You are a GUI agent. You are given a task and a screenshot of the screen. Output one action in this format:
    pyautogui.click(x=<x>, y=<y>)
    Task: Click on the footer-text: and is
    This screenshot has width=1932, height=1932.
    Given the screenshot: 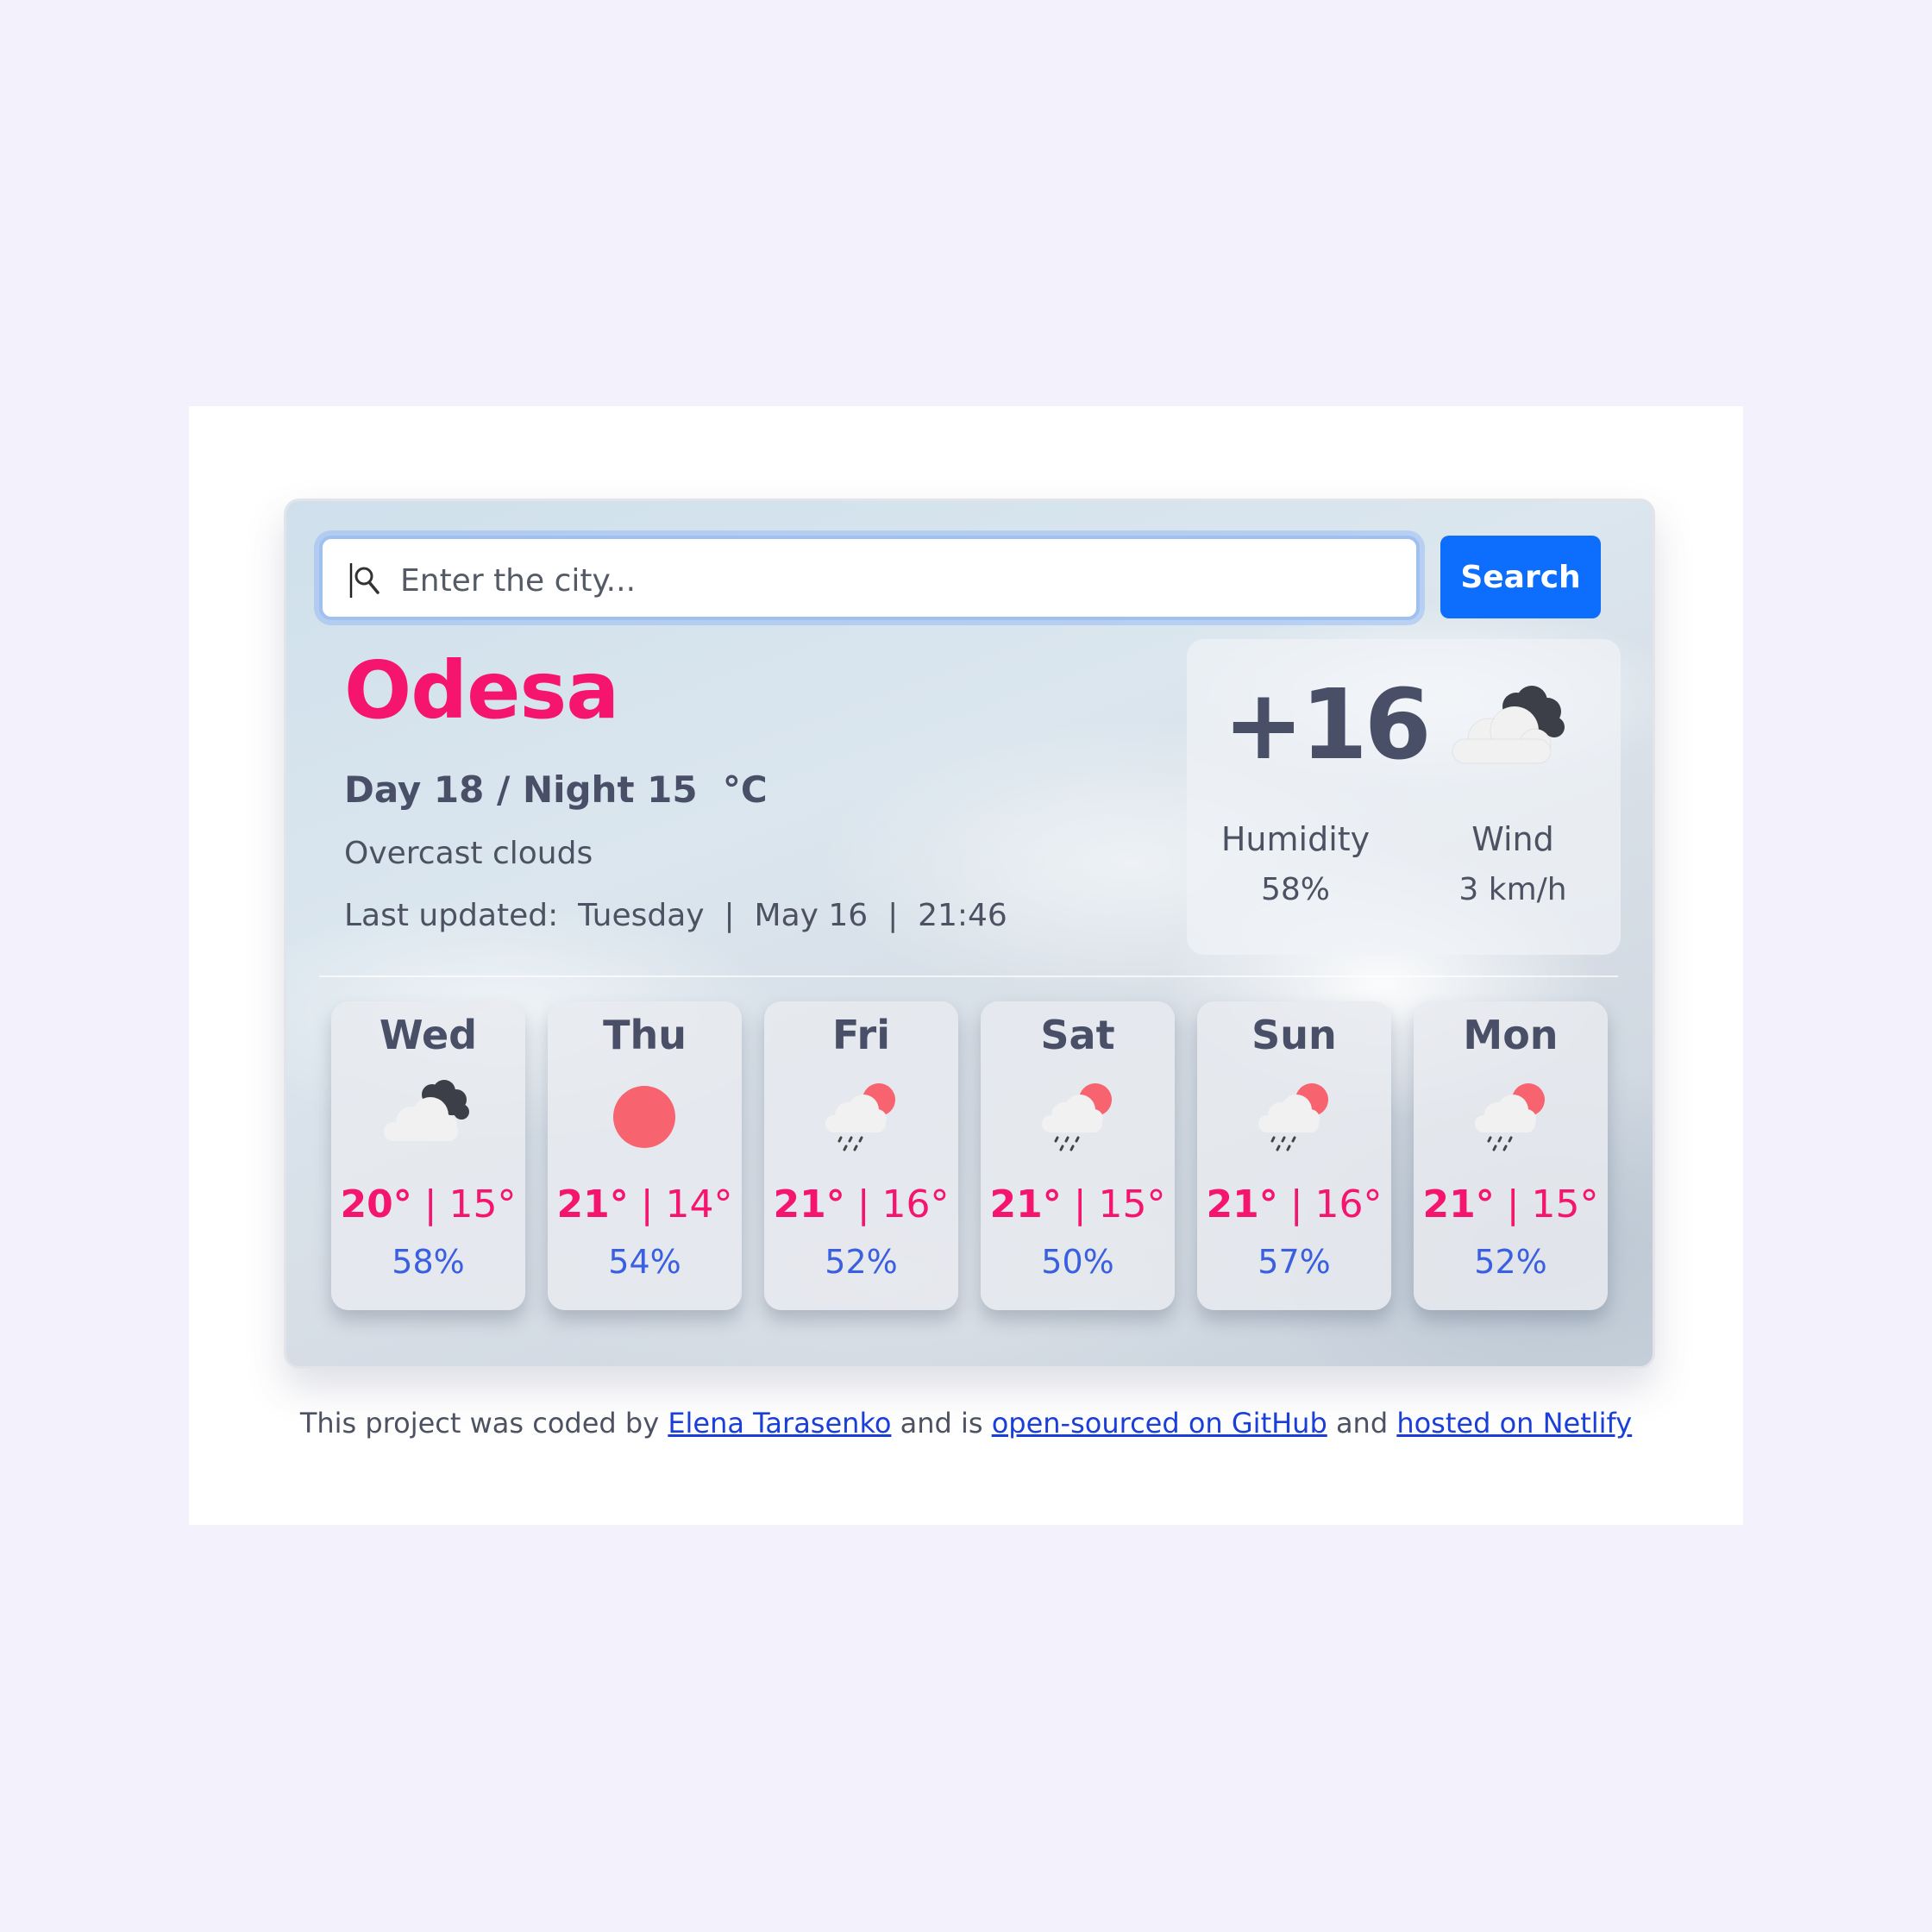 What is the action you would take?
    pyautogui.click(x=942, y=1424)
    